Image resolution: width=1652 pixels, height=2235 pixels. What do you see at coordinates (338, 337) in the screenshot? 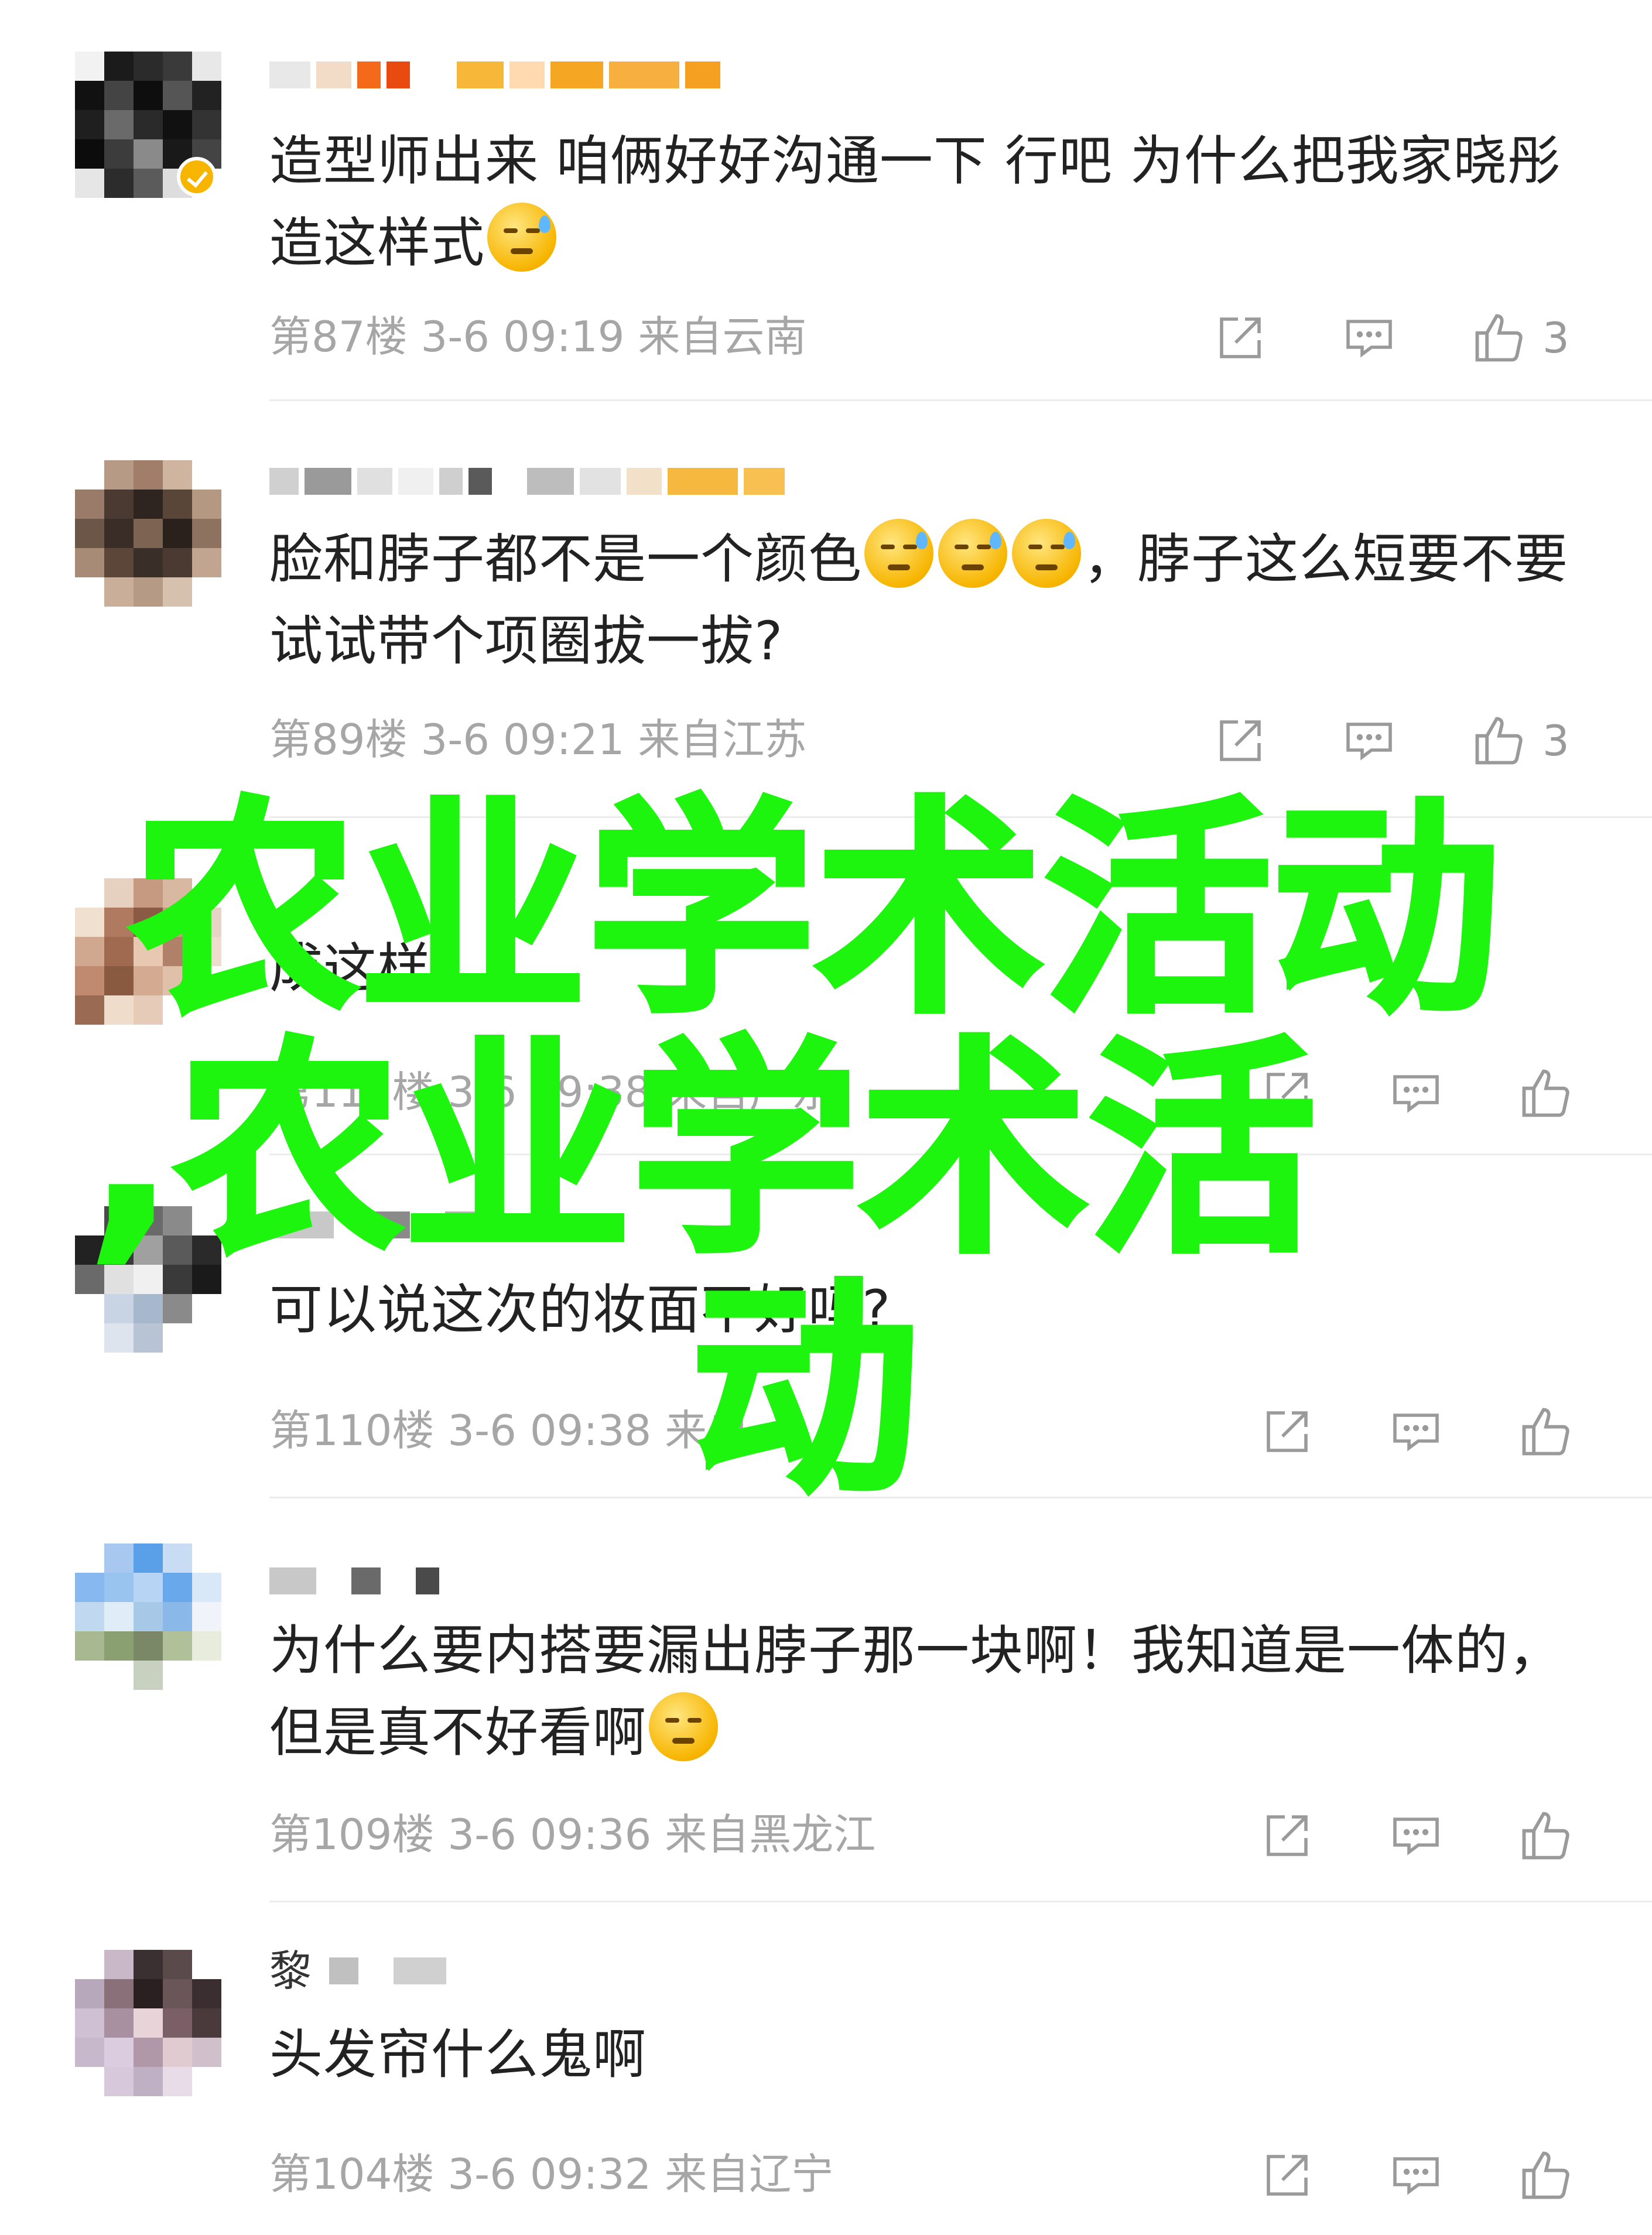
I see `floor-number: 第87楼` at bounding box center [338, 337].